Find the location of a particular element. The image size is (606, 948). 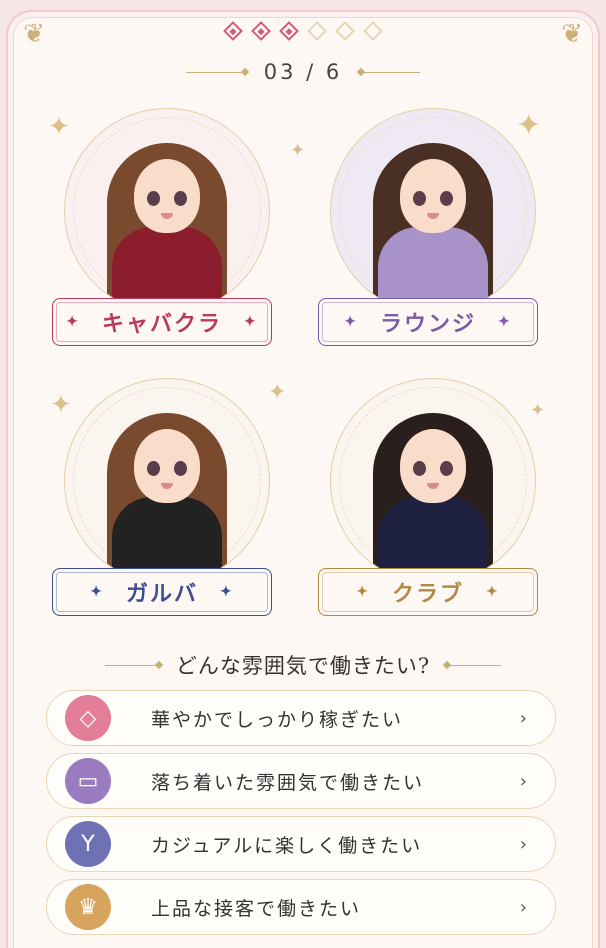

cocktail-icon: Y is located at coordinates (88, 844).